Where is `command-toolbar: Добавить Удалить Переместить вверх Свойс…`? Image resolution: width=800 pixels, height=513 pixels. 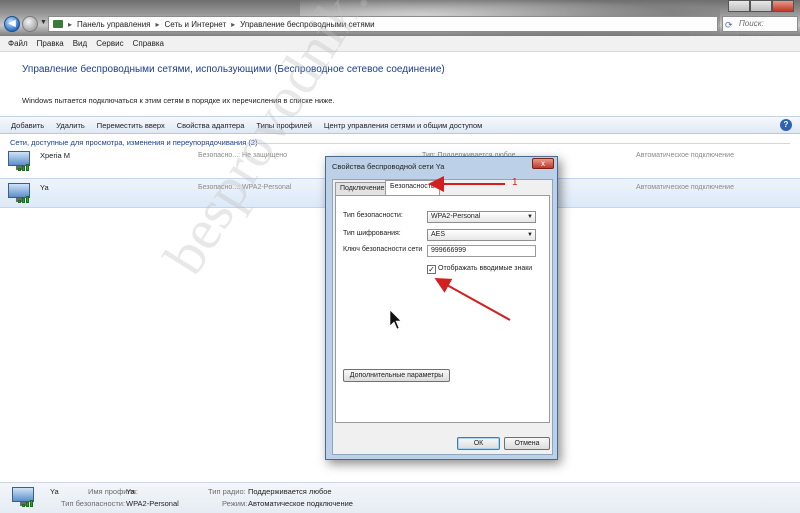 command-toolbar: Добавить Удалить Переместить вверх Свойс… is located at coordinates (400, 125).